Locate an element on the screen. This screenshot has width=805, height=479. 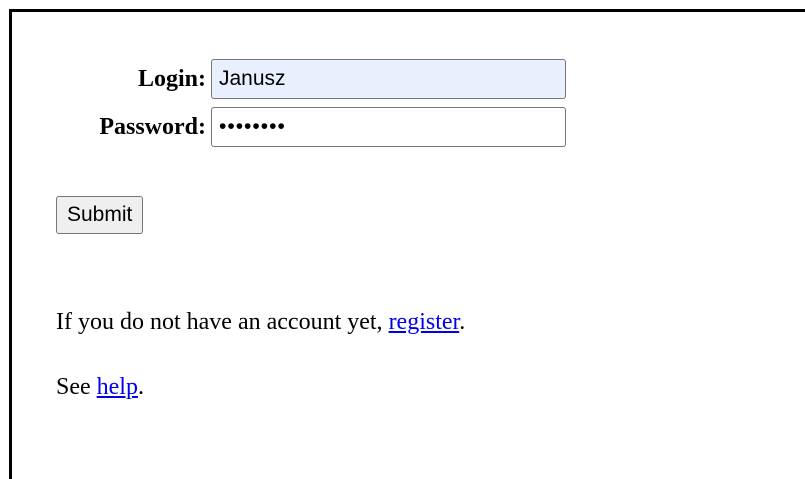
password-label: Password: is located at coordinates (152, 126).